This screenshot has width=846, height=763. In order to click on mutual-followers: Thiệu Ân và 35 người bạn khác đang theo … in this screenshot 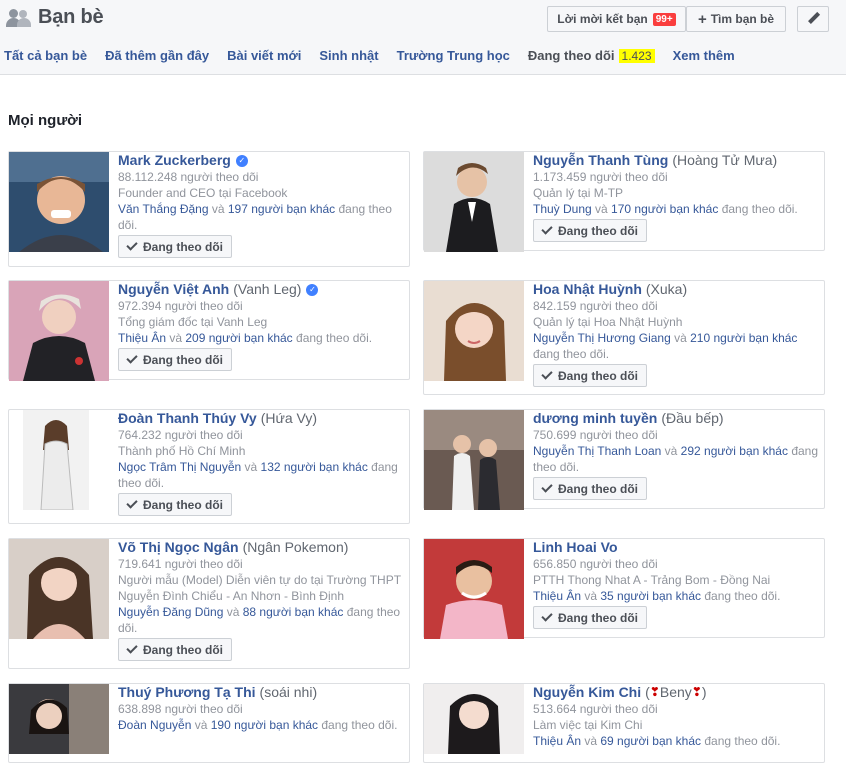, I will do `click(676, 596)`.